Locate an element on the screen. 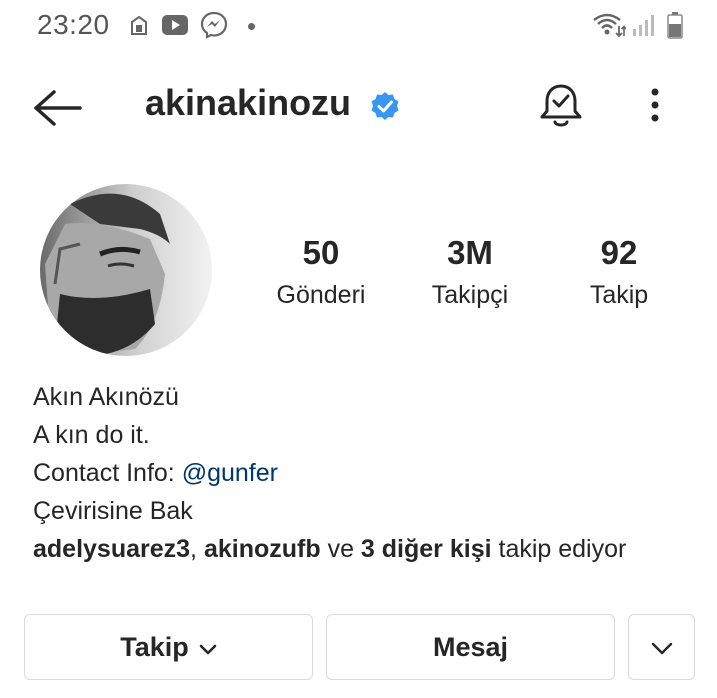 The width and height of the screenshot is (717, 698). stat-following-label: Takip is located at coordinates (619, 295).